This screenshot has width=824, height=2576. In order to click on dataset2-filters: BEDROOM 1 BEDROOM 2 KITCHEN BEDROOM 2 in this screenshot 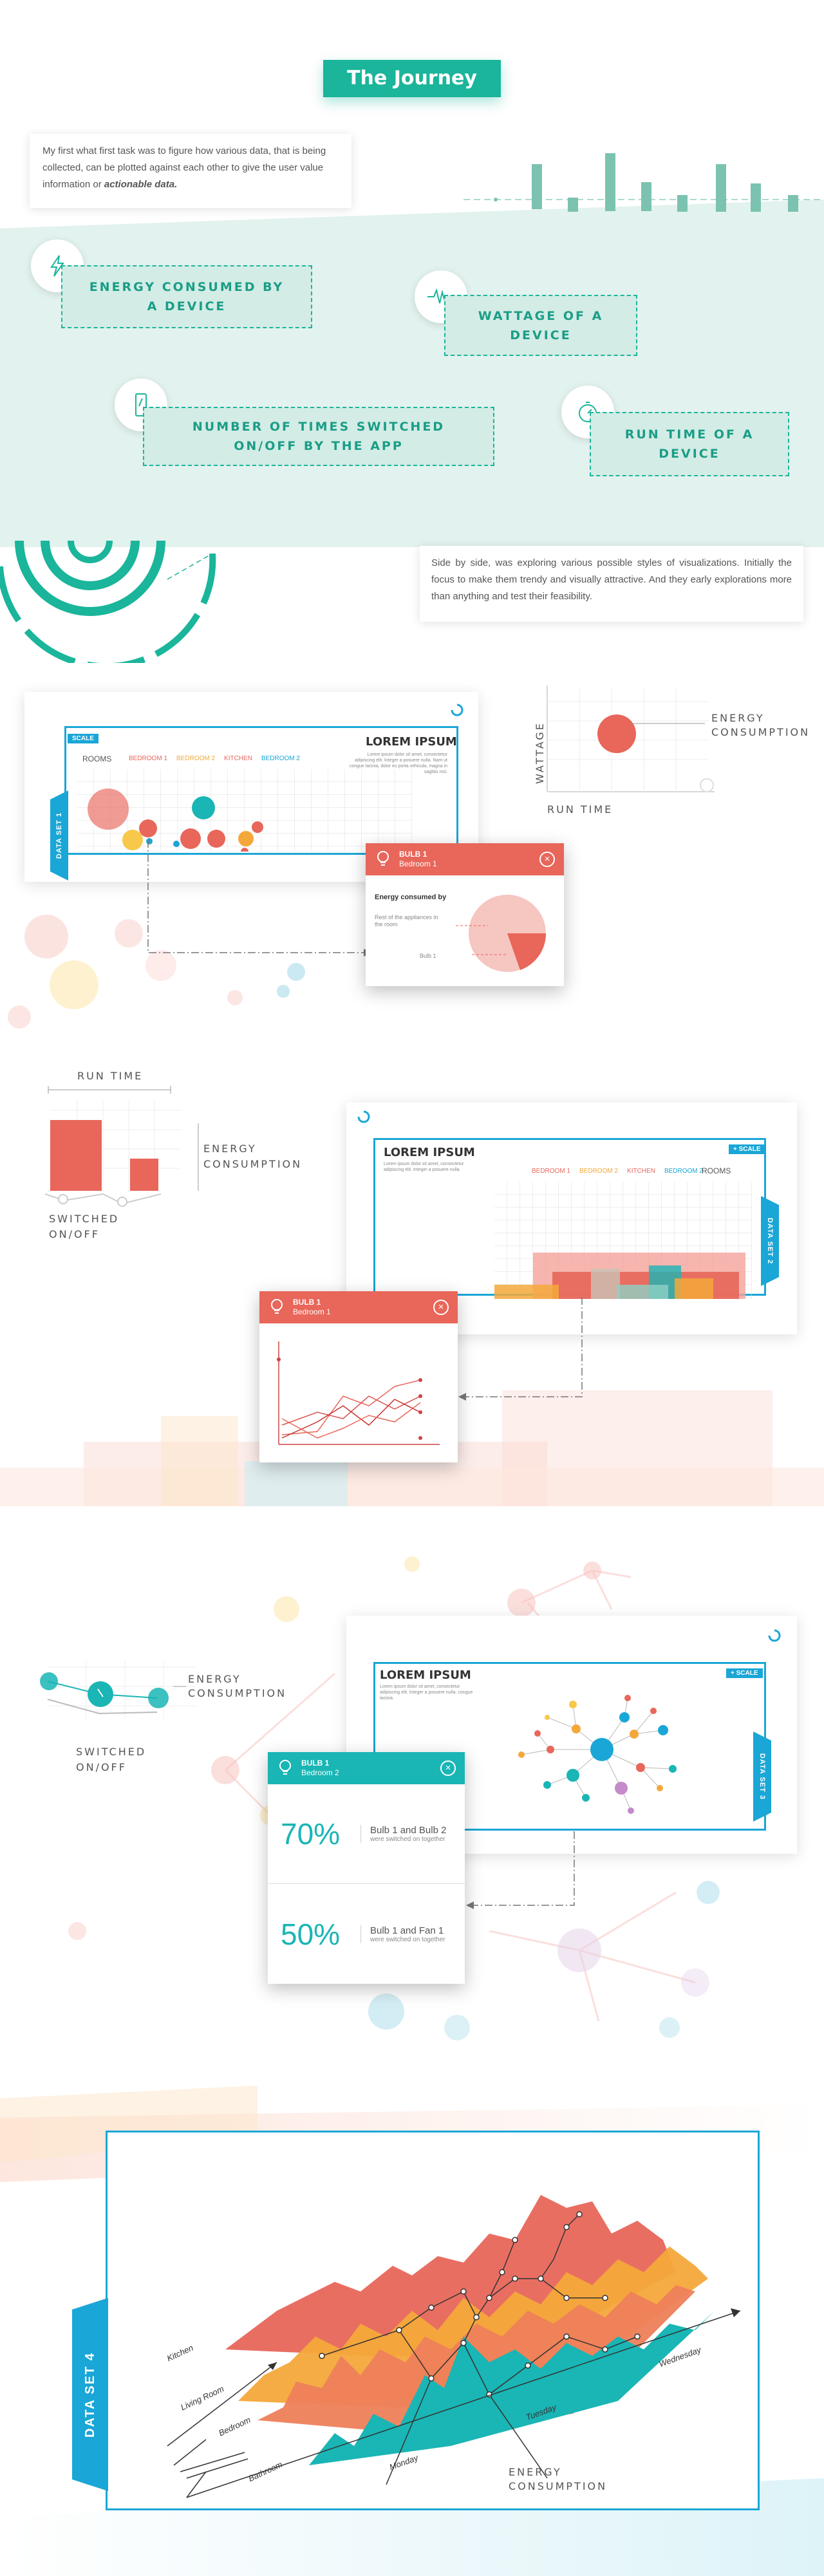, I will do `click(617, 1171)`.